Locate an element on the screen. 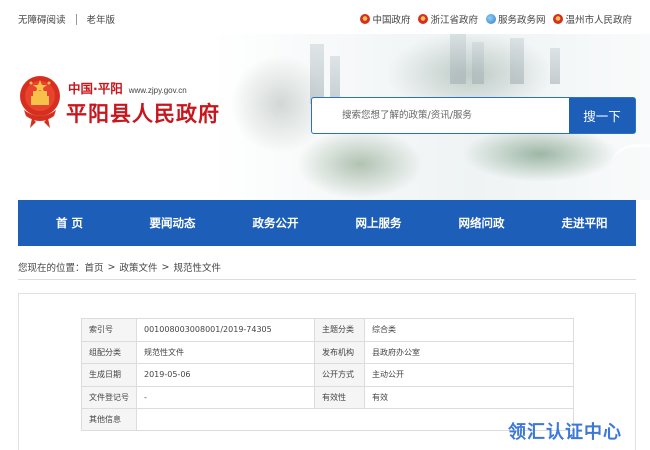 The height and width of the screenshot is (450, 650). breadcrumb: 您现在的位置： 首页 > 政策文件 > 规范性文件 is located at coordinates (119, 267).